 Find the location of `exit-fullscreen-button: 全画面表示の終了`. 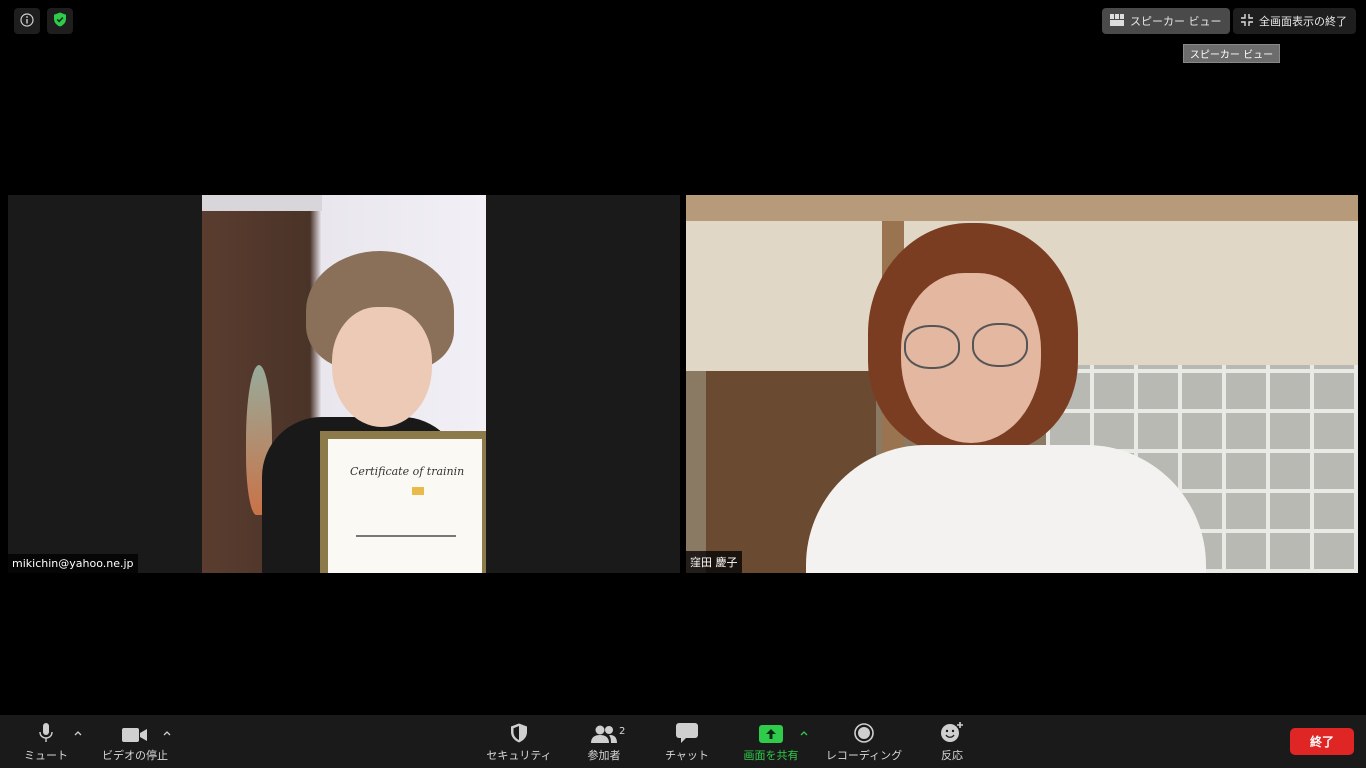

exit-fullscreen-button: 全画面表示の終了 is located at coordinates (1294, 21).